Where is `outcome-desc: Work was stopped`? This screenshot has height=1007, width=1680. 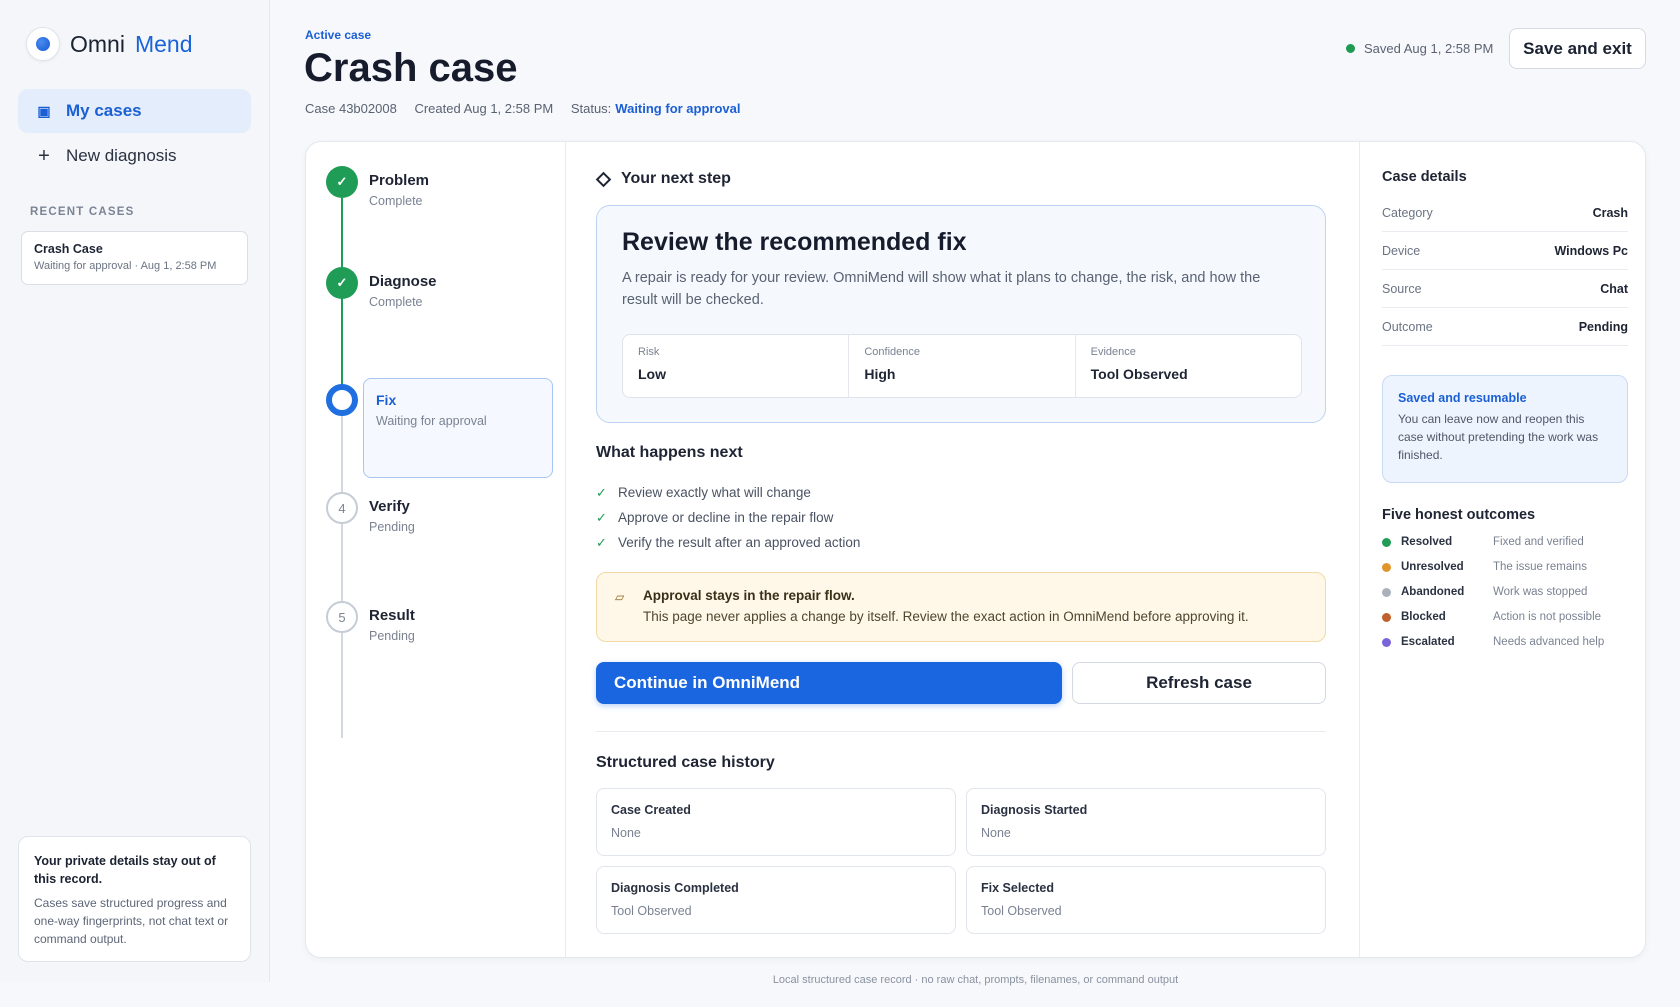 outcome-desc: Work was stopped is located at coordinates (1540, 592).